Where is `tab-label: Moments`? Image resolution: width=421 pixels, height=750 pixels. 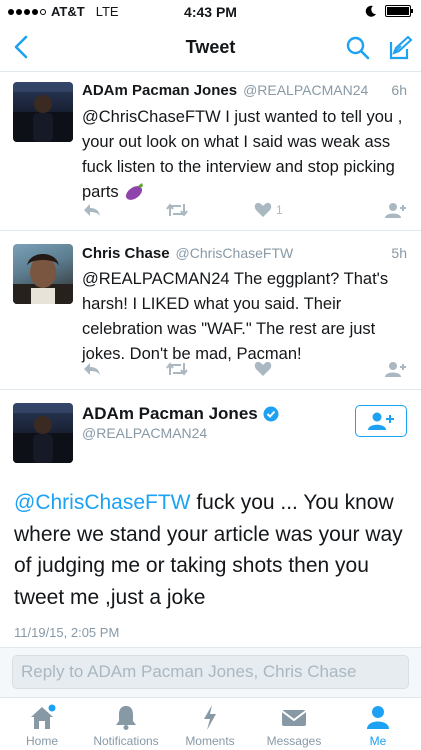
tab-label: Moments is located at coordinates (210, 741).